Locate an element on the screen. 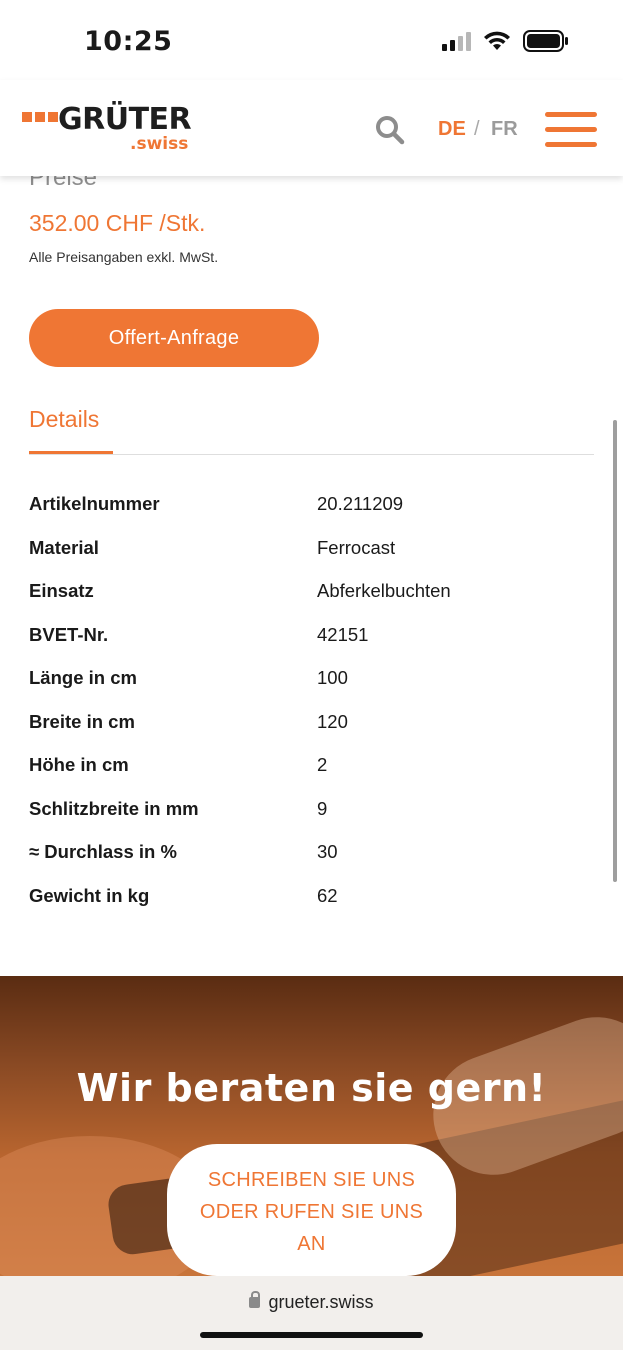 This screenshot has width=623, height=1350. details-row: Schlitzbreite in mm 9 is located at coordinates (311, 818).